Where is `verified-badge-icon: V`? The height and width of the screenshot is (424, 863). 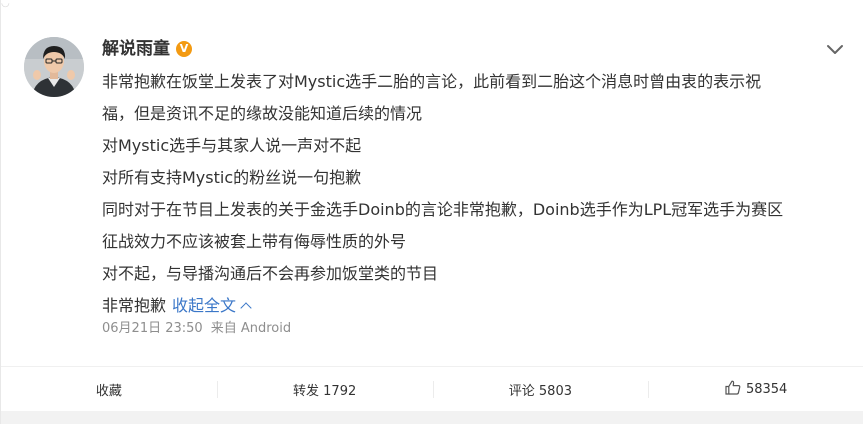
verified-badge-icon: V is located at coordinates (184, 49).